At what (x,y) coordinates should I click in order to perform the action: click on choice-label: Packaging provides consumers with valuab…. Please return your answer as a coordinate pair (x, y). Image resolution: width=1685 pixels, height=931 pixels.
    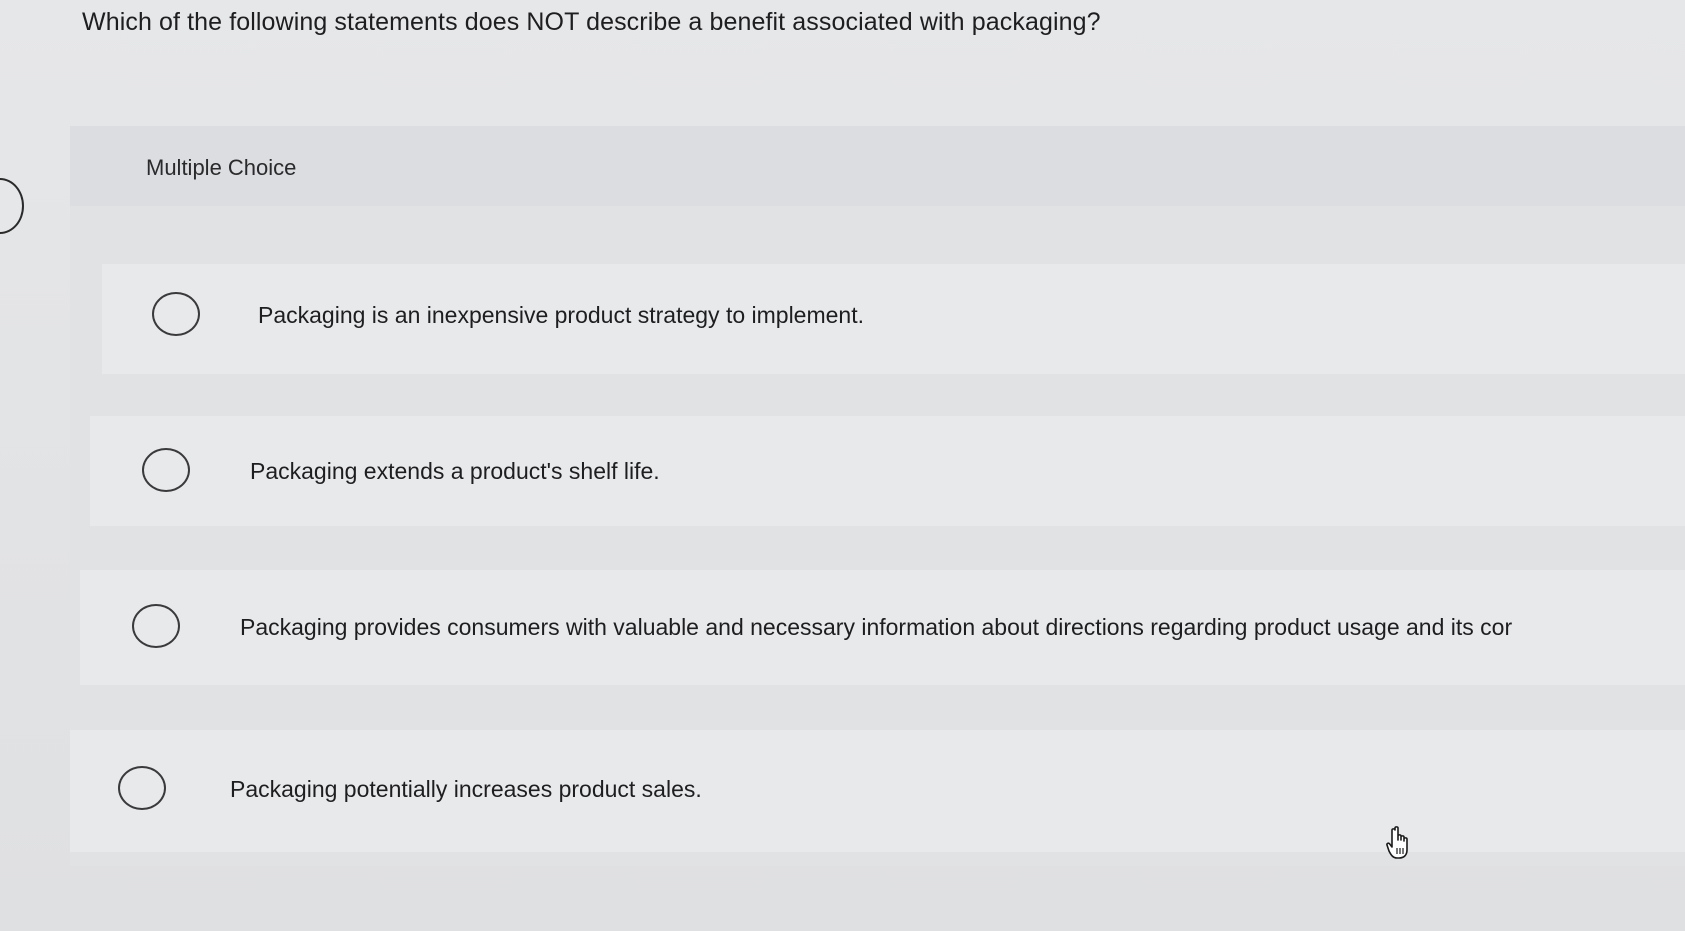
    Looking at the image, I should click on (876, 627).